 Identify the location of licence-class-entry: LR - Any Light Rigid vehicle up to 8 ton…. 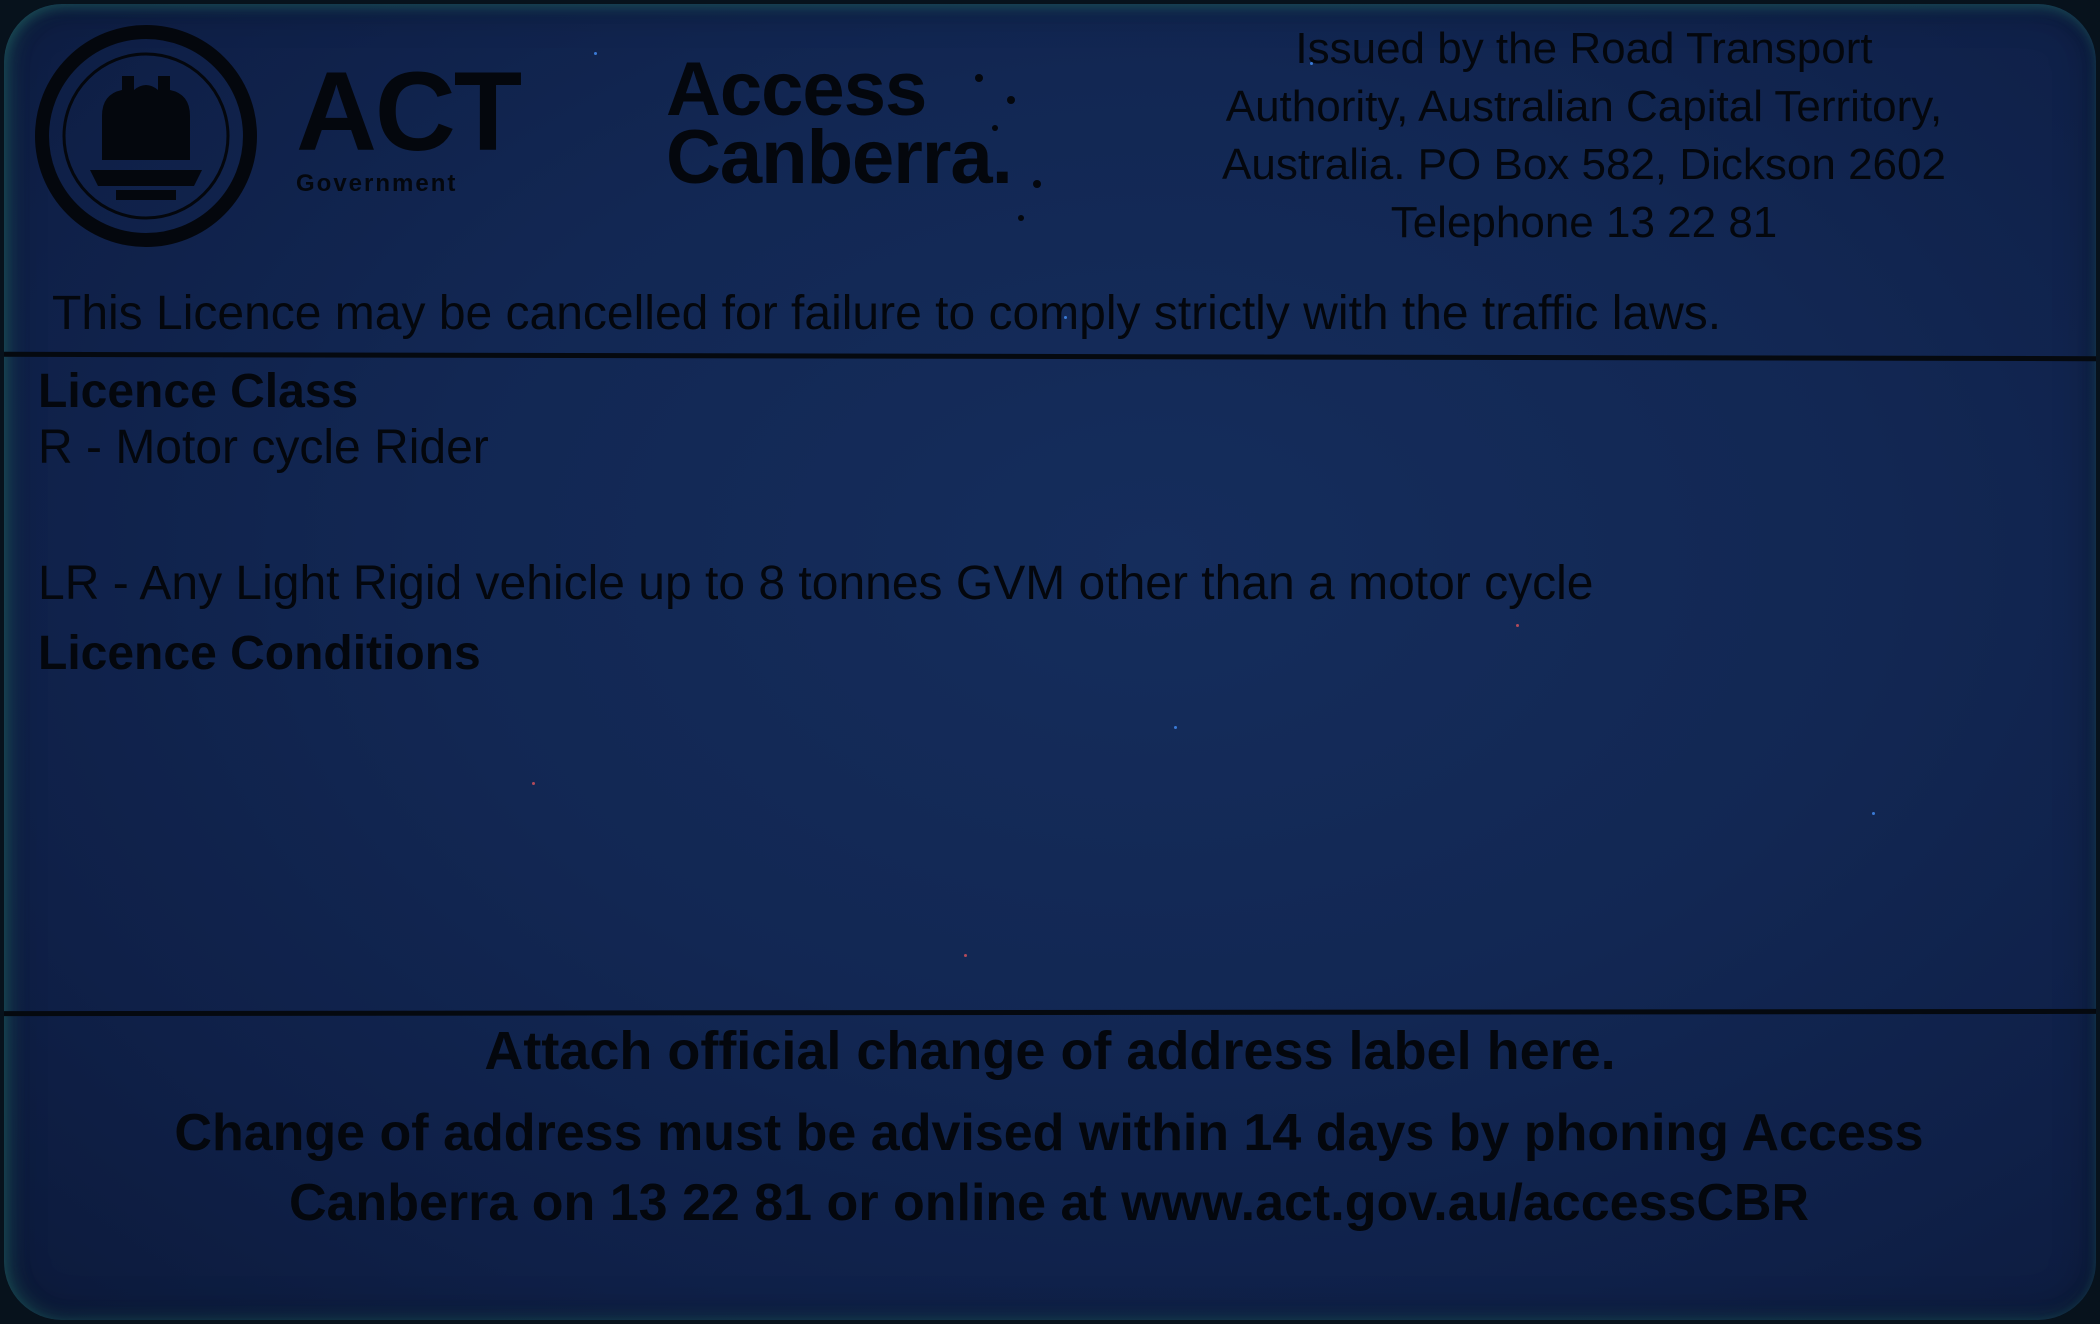
(816, 583).